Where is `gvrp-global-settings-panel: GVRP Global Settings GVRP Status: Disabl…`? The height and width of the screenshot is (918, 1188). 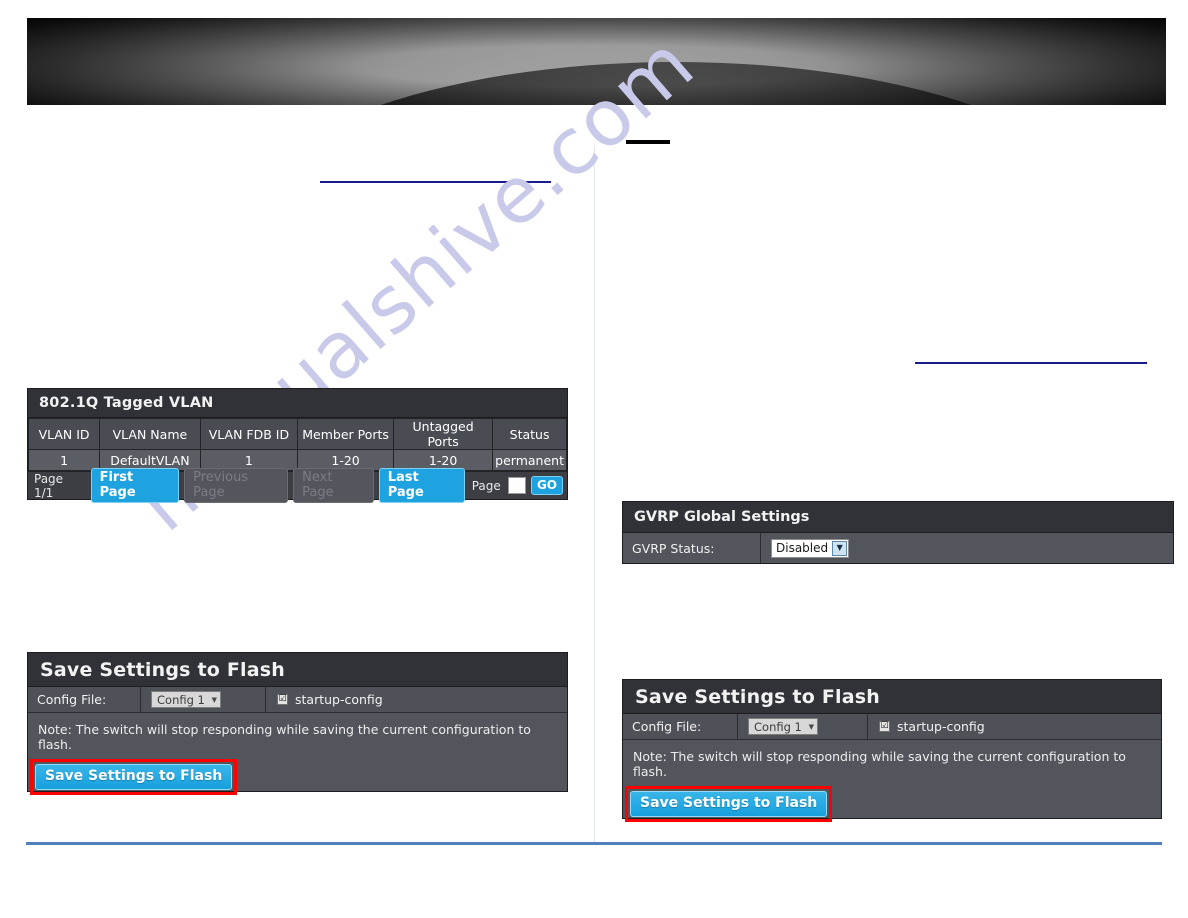 gvrp-global-settings-panel: GVRP Global Settings GVRP Status: Disabl… is located at coordinates (898, 532).